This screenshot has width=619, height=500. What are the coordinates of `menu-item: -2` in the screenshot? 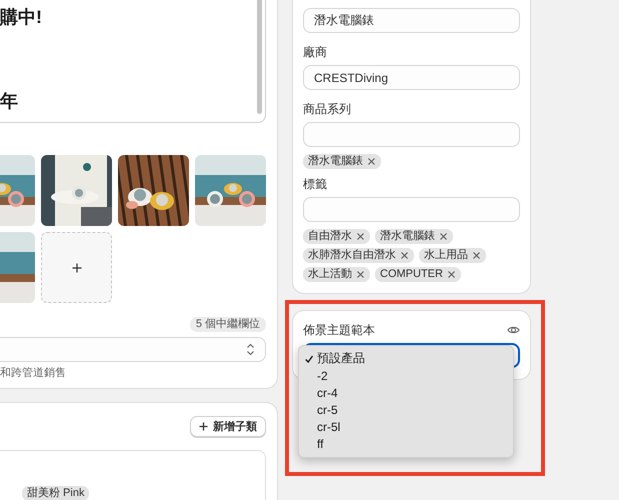 It's located at (406, 375).